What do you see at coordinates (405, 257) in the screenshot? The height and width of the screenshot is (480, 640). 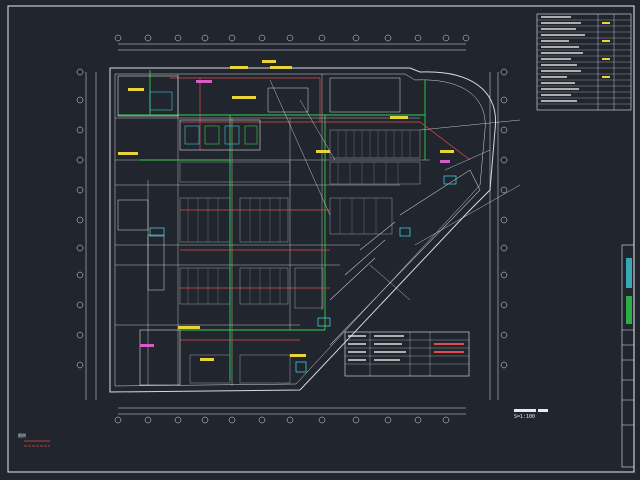 I see `ramp-wing` at bounding box center [405, 257].